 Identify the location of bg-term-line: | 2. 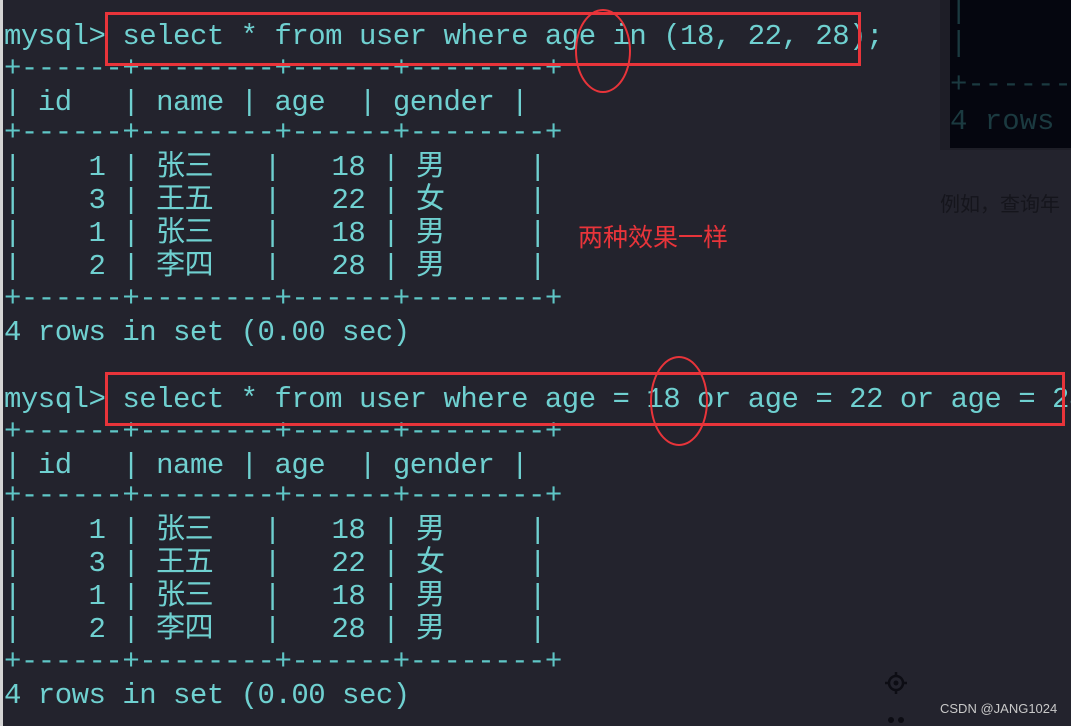
(959, 43).